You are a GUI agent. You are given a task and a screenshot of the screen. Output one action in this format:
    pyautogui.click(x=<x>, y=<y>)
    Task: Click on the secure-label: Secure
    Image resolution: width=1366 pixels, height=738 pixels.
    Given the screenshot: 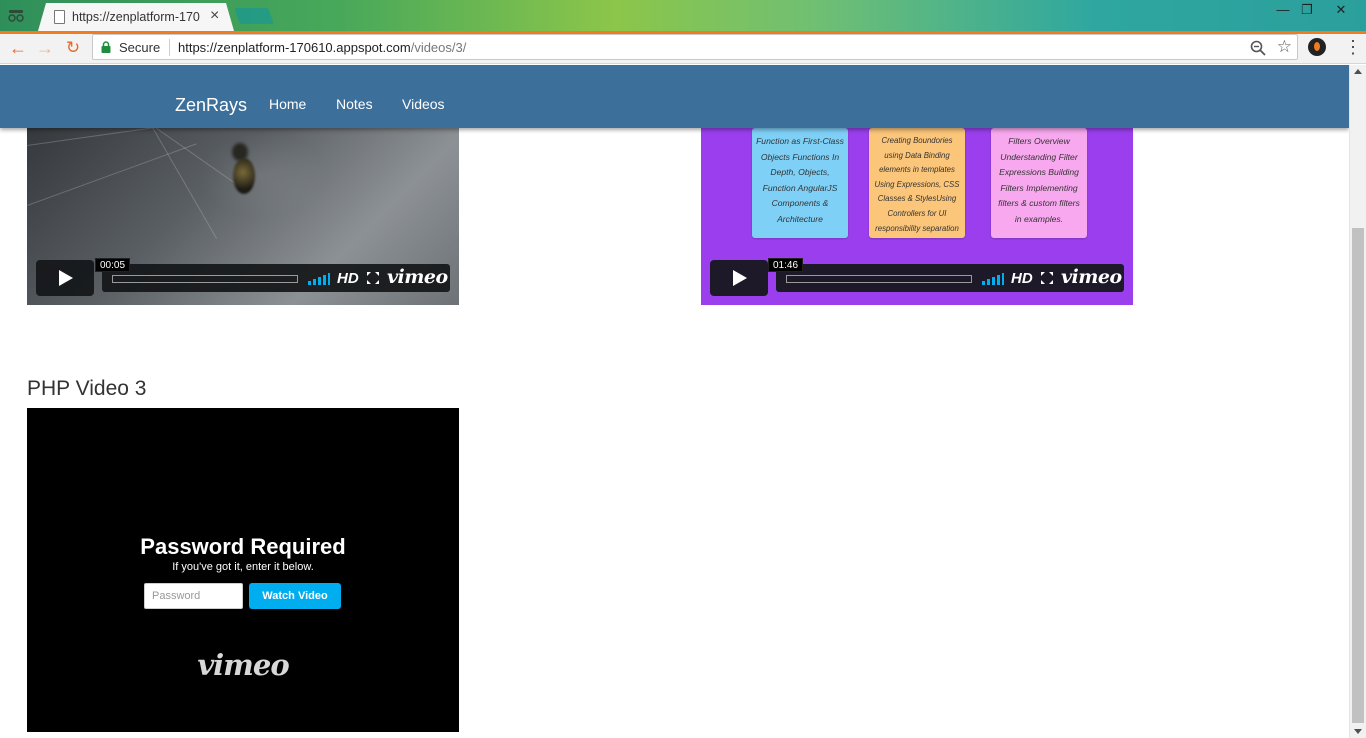 What is the action you would take?
    pyautogui.click(x=140, y=47)
    